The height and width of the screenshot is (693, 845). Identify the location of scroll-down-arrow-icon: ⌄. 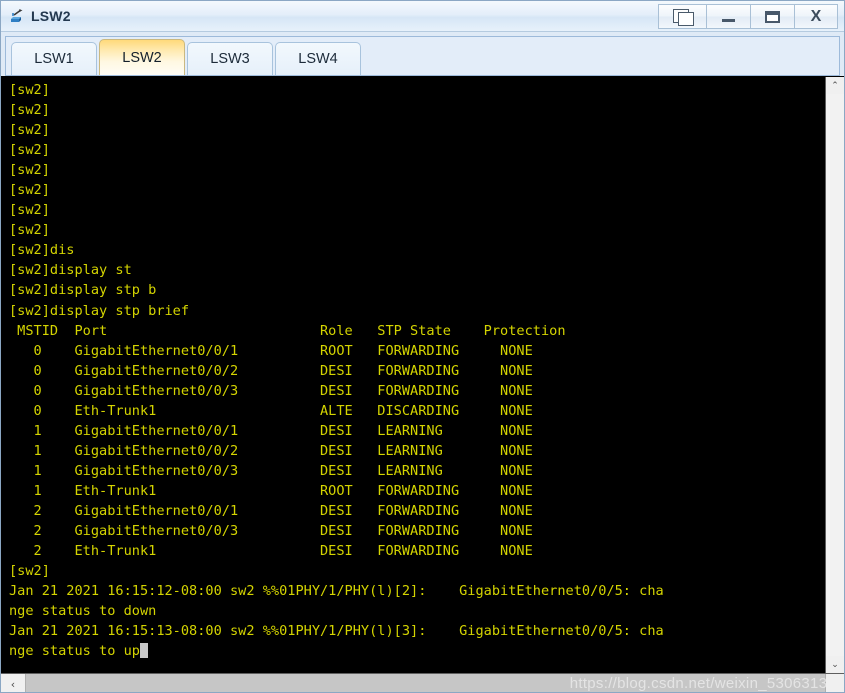
(835, 664).